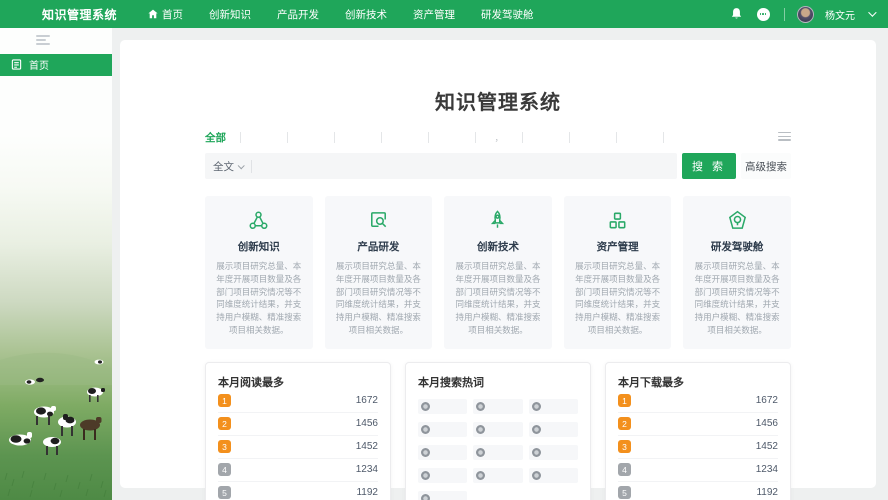  I want to click on search-button: 搜 索, so click(709, 166).